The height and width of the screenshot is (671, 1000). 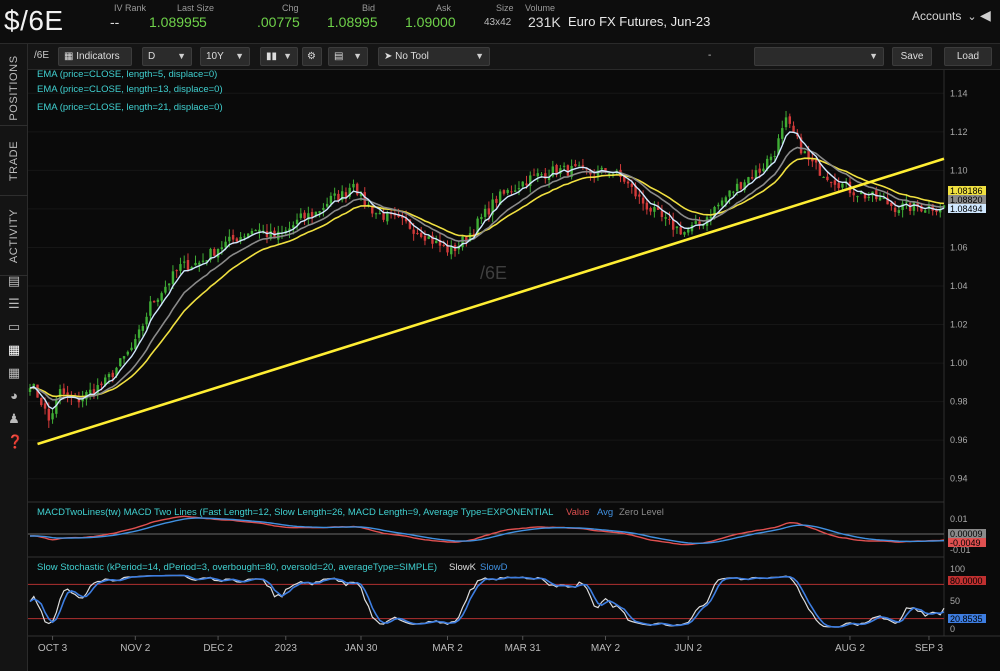 What do you see at coordinates (412, 56) in the screenshot?
I see `tool-value: No Tool` at bounding box center [412, 56].